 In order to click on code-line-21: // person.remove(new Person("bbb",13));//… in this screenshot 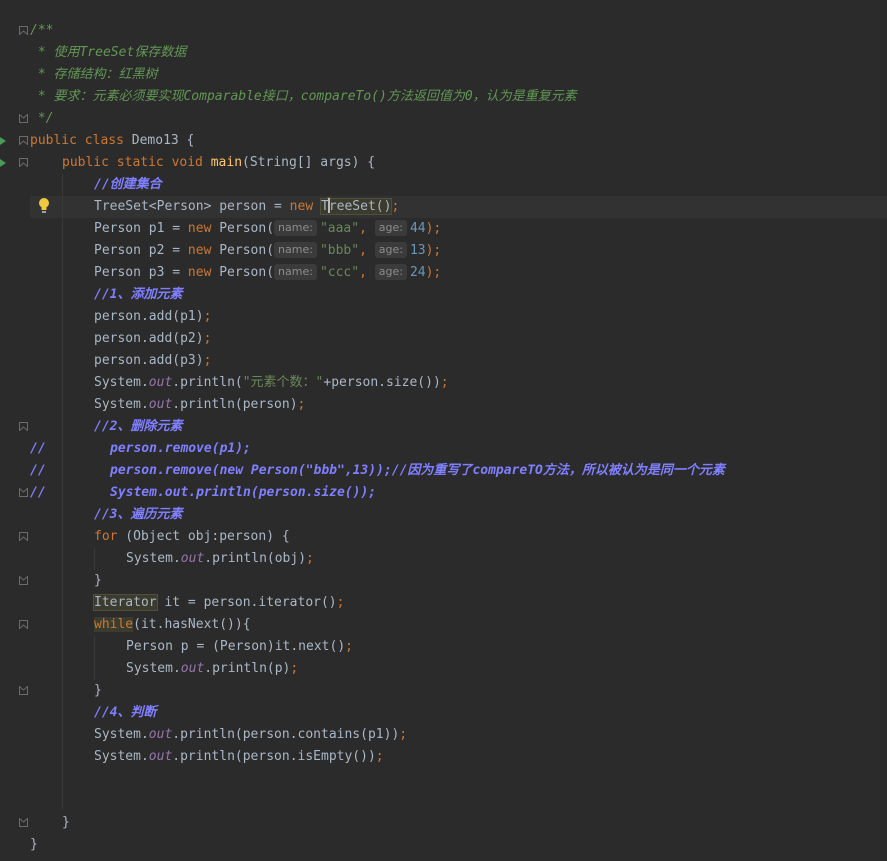, I will do `click(377, 471)`.